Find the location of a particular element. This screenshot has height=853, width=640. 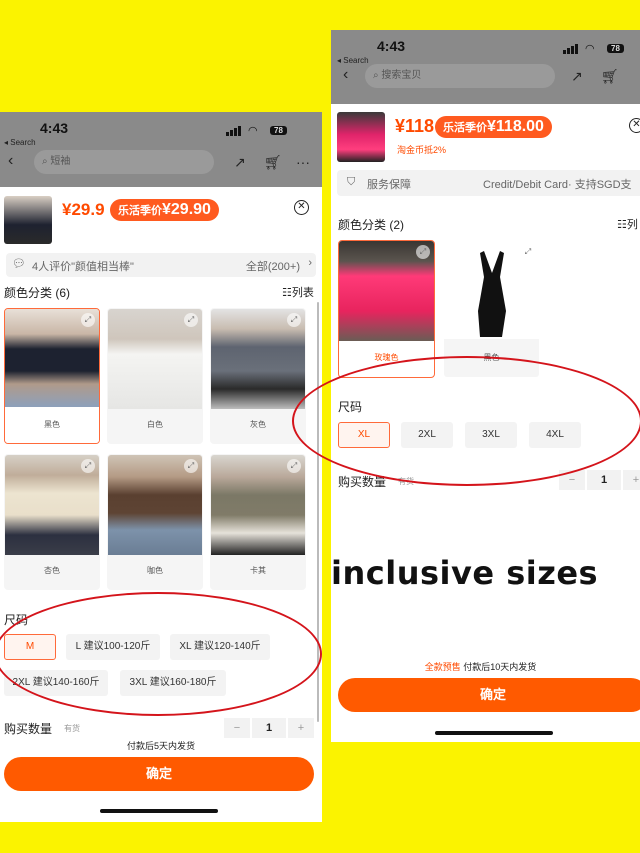

service-value: Credit/Debit Card· 支持SGD支 is located at coordinates (557, 185).